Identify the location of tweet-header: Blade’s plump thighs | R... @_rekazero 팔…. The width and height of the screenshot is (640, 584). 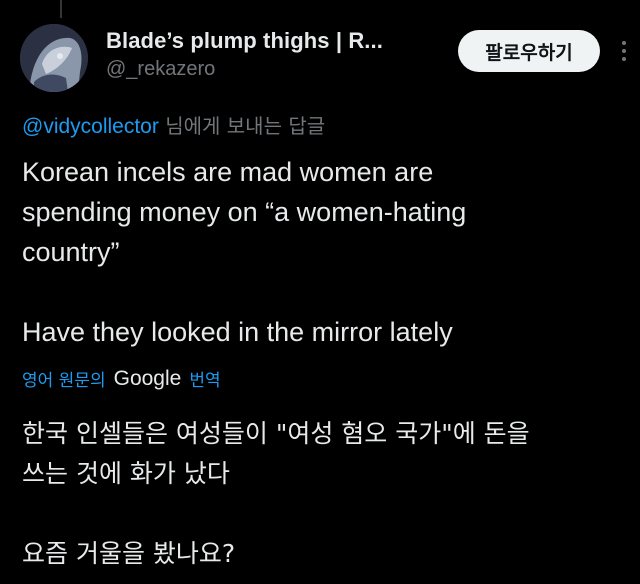
(323, 56).